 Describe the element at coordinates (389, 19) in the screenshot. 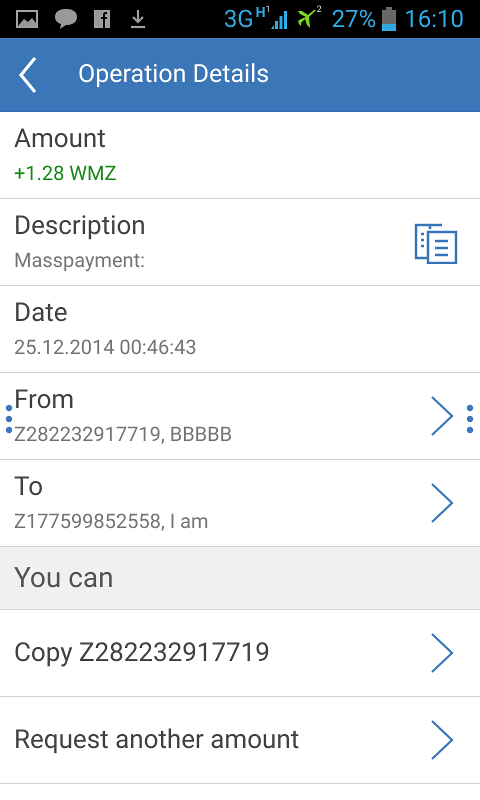

I see `battery-icon` at that location.